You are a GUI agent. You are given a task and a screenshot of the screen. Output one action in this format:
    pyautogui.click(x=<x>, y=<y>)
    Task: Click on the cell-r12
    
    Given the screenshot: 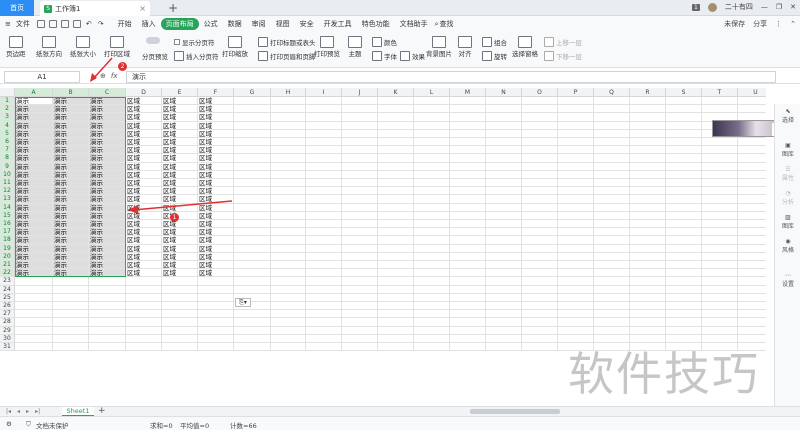 What is the action you would take?
    pyautogui.click(x=648, y=191)
    